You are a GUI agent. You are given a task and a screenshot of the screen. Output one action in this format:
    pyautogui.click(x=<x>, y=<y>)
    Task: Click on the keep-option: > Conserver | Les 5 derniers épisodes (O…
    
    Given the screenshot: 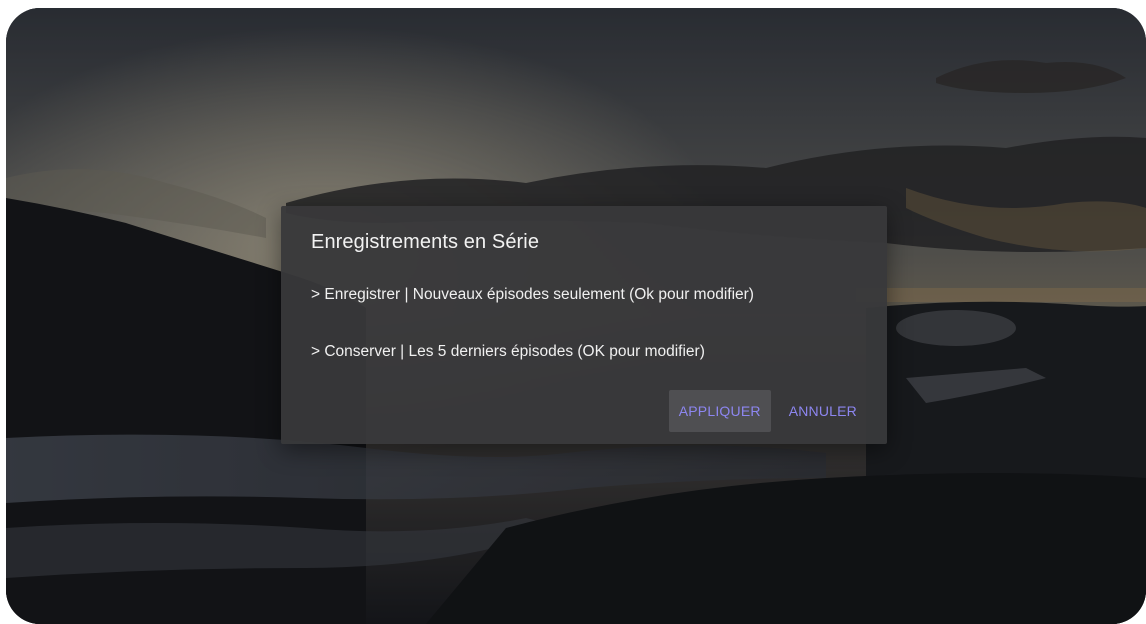 What is the action you would take?
    pyautogui.click(x=508, y=352)
    